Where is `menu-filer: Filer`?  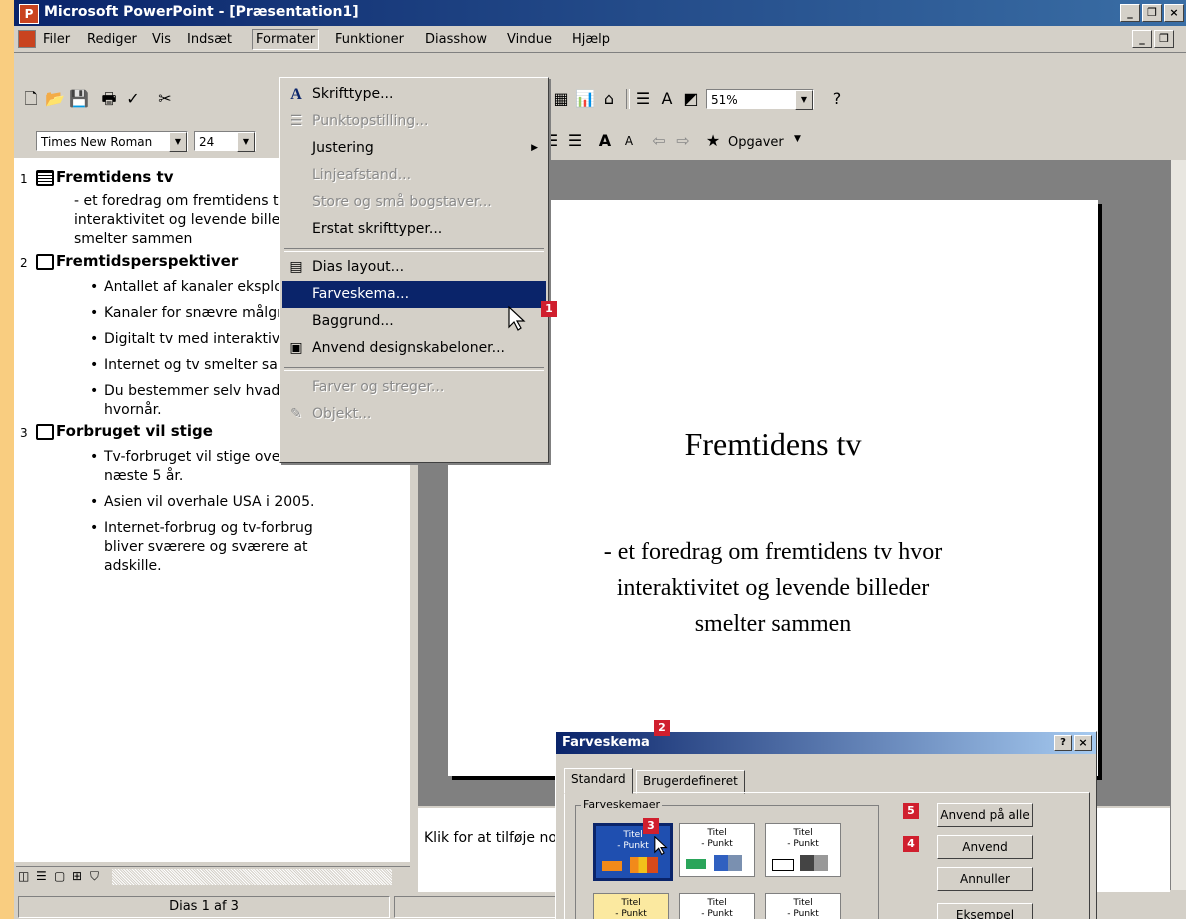 menu-filer: Filer is located at coordinates (56, 39).